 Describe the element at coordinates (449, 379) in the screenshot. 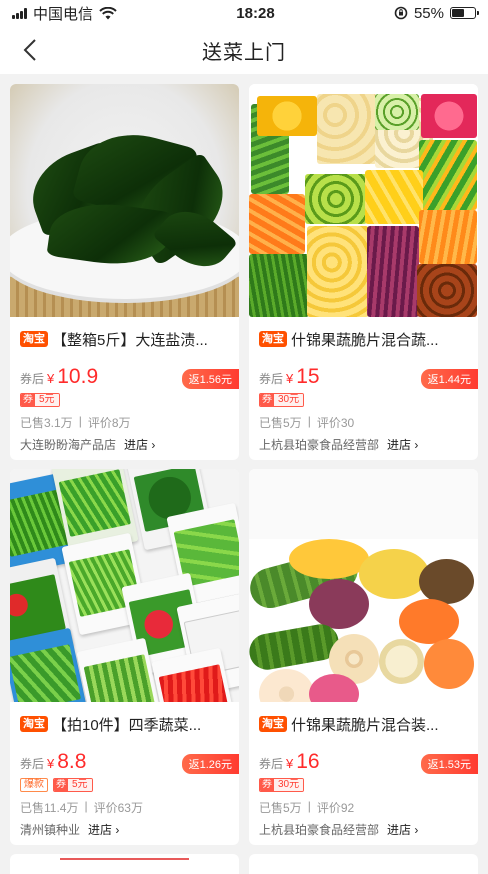

I see `rebate-badge: 返1.44元` at that location.